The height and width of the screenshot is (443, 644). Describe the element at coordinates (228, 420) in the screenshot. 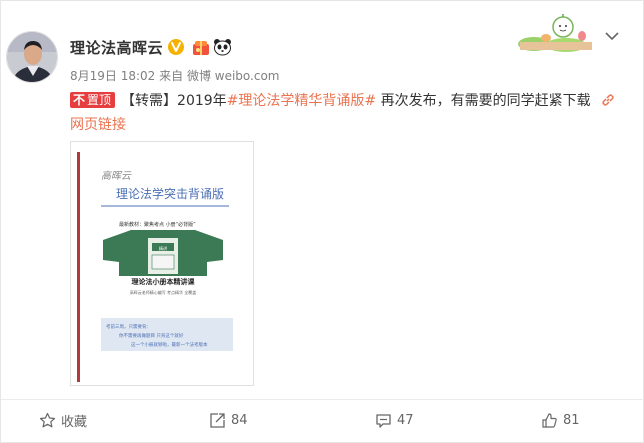

I see `repost-button: 84` at that location.